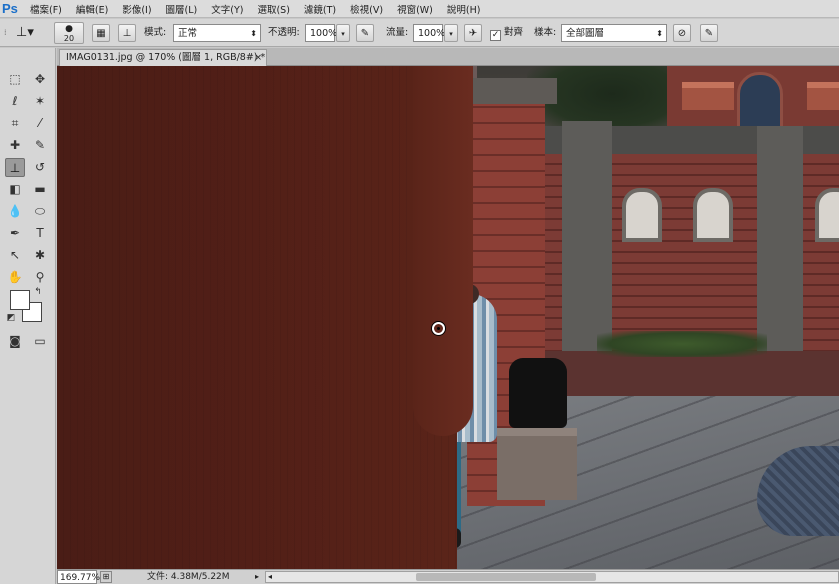  What do you see at coordinates (11, 318) in the screenshot?
I see `default-colors-icon: ◩` at bounding box center [11, 318].